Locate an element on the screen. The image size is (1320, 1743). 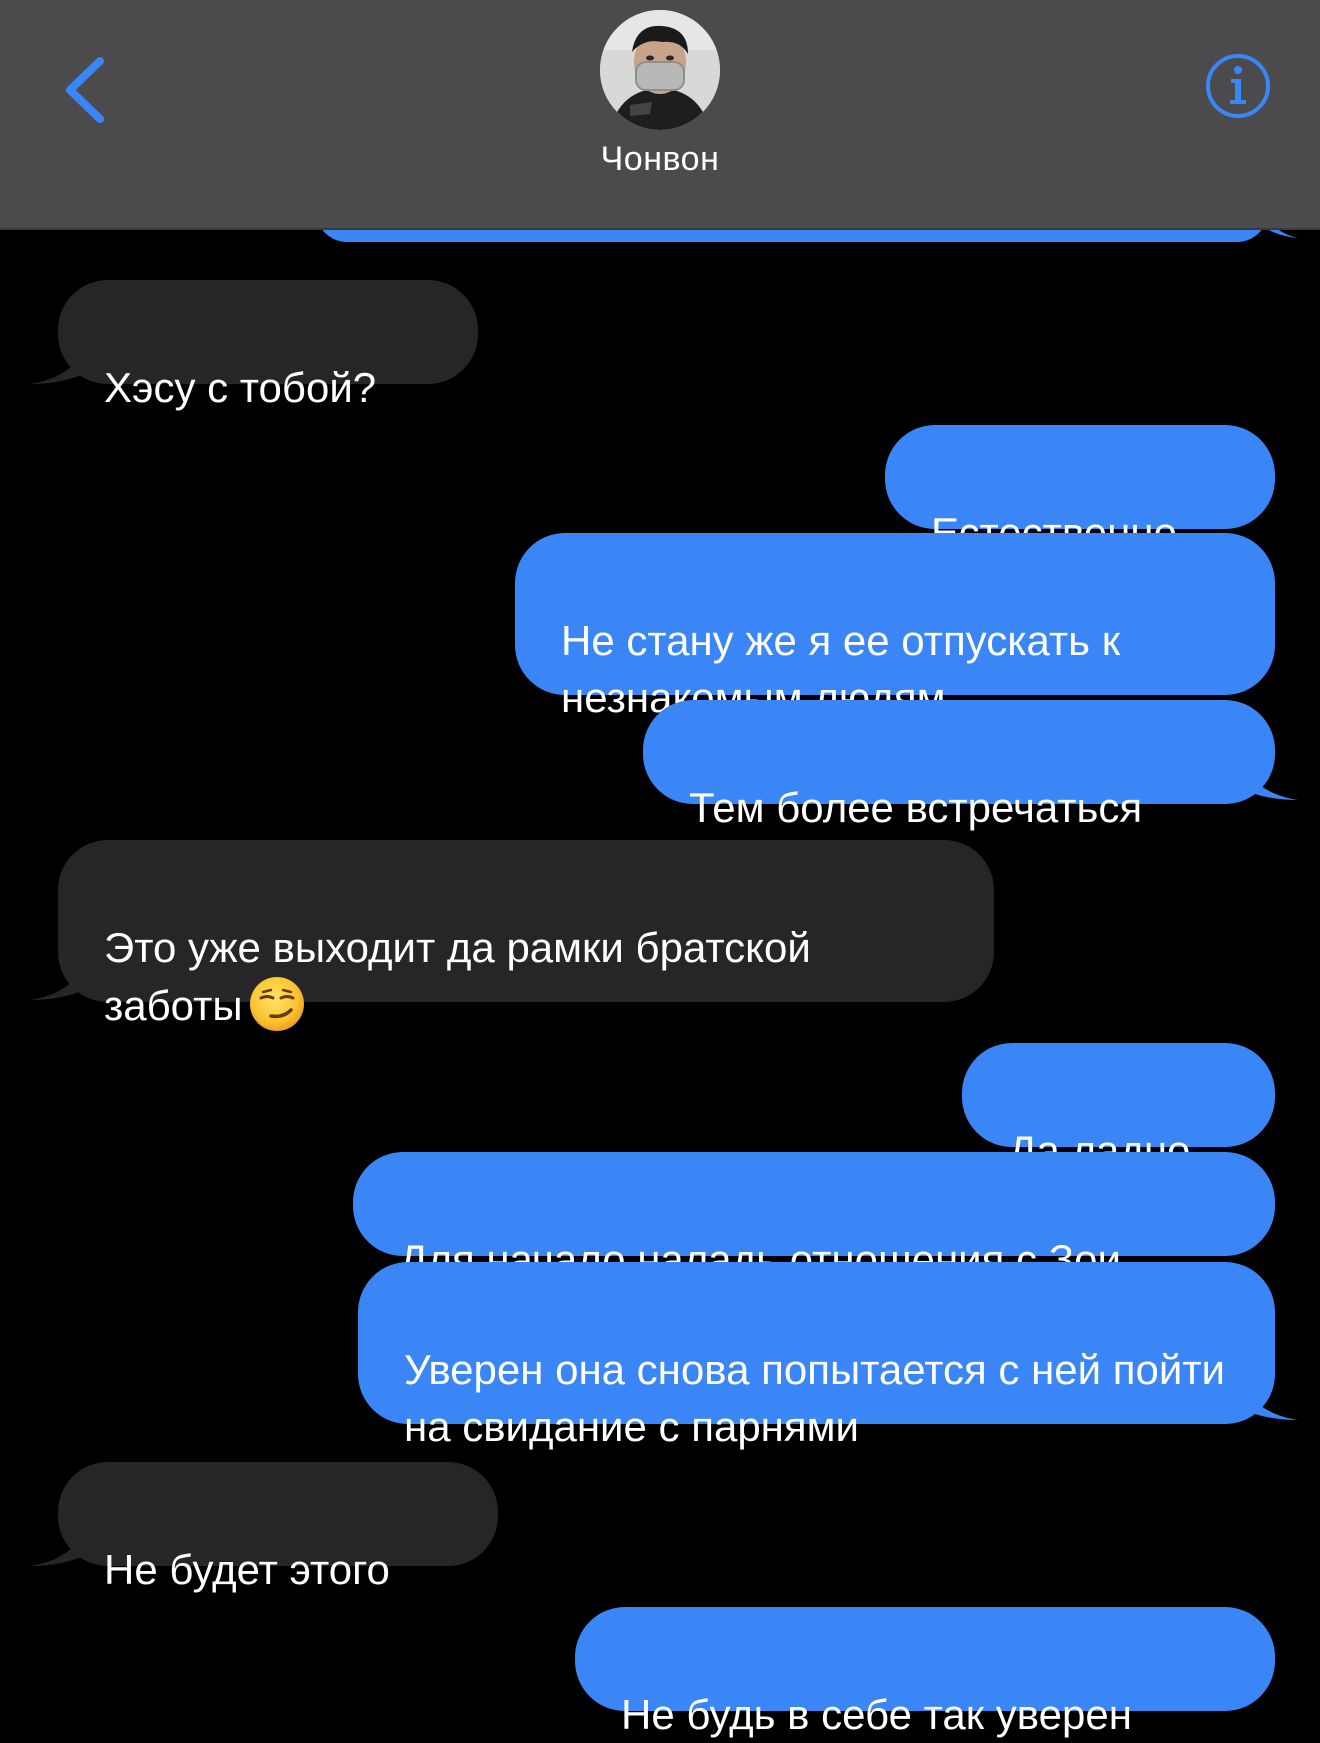
chevron-left-icon is located at coordinates (85, 90).